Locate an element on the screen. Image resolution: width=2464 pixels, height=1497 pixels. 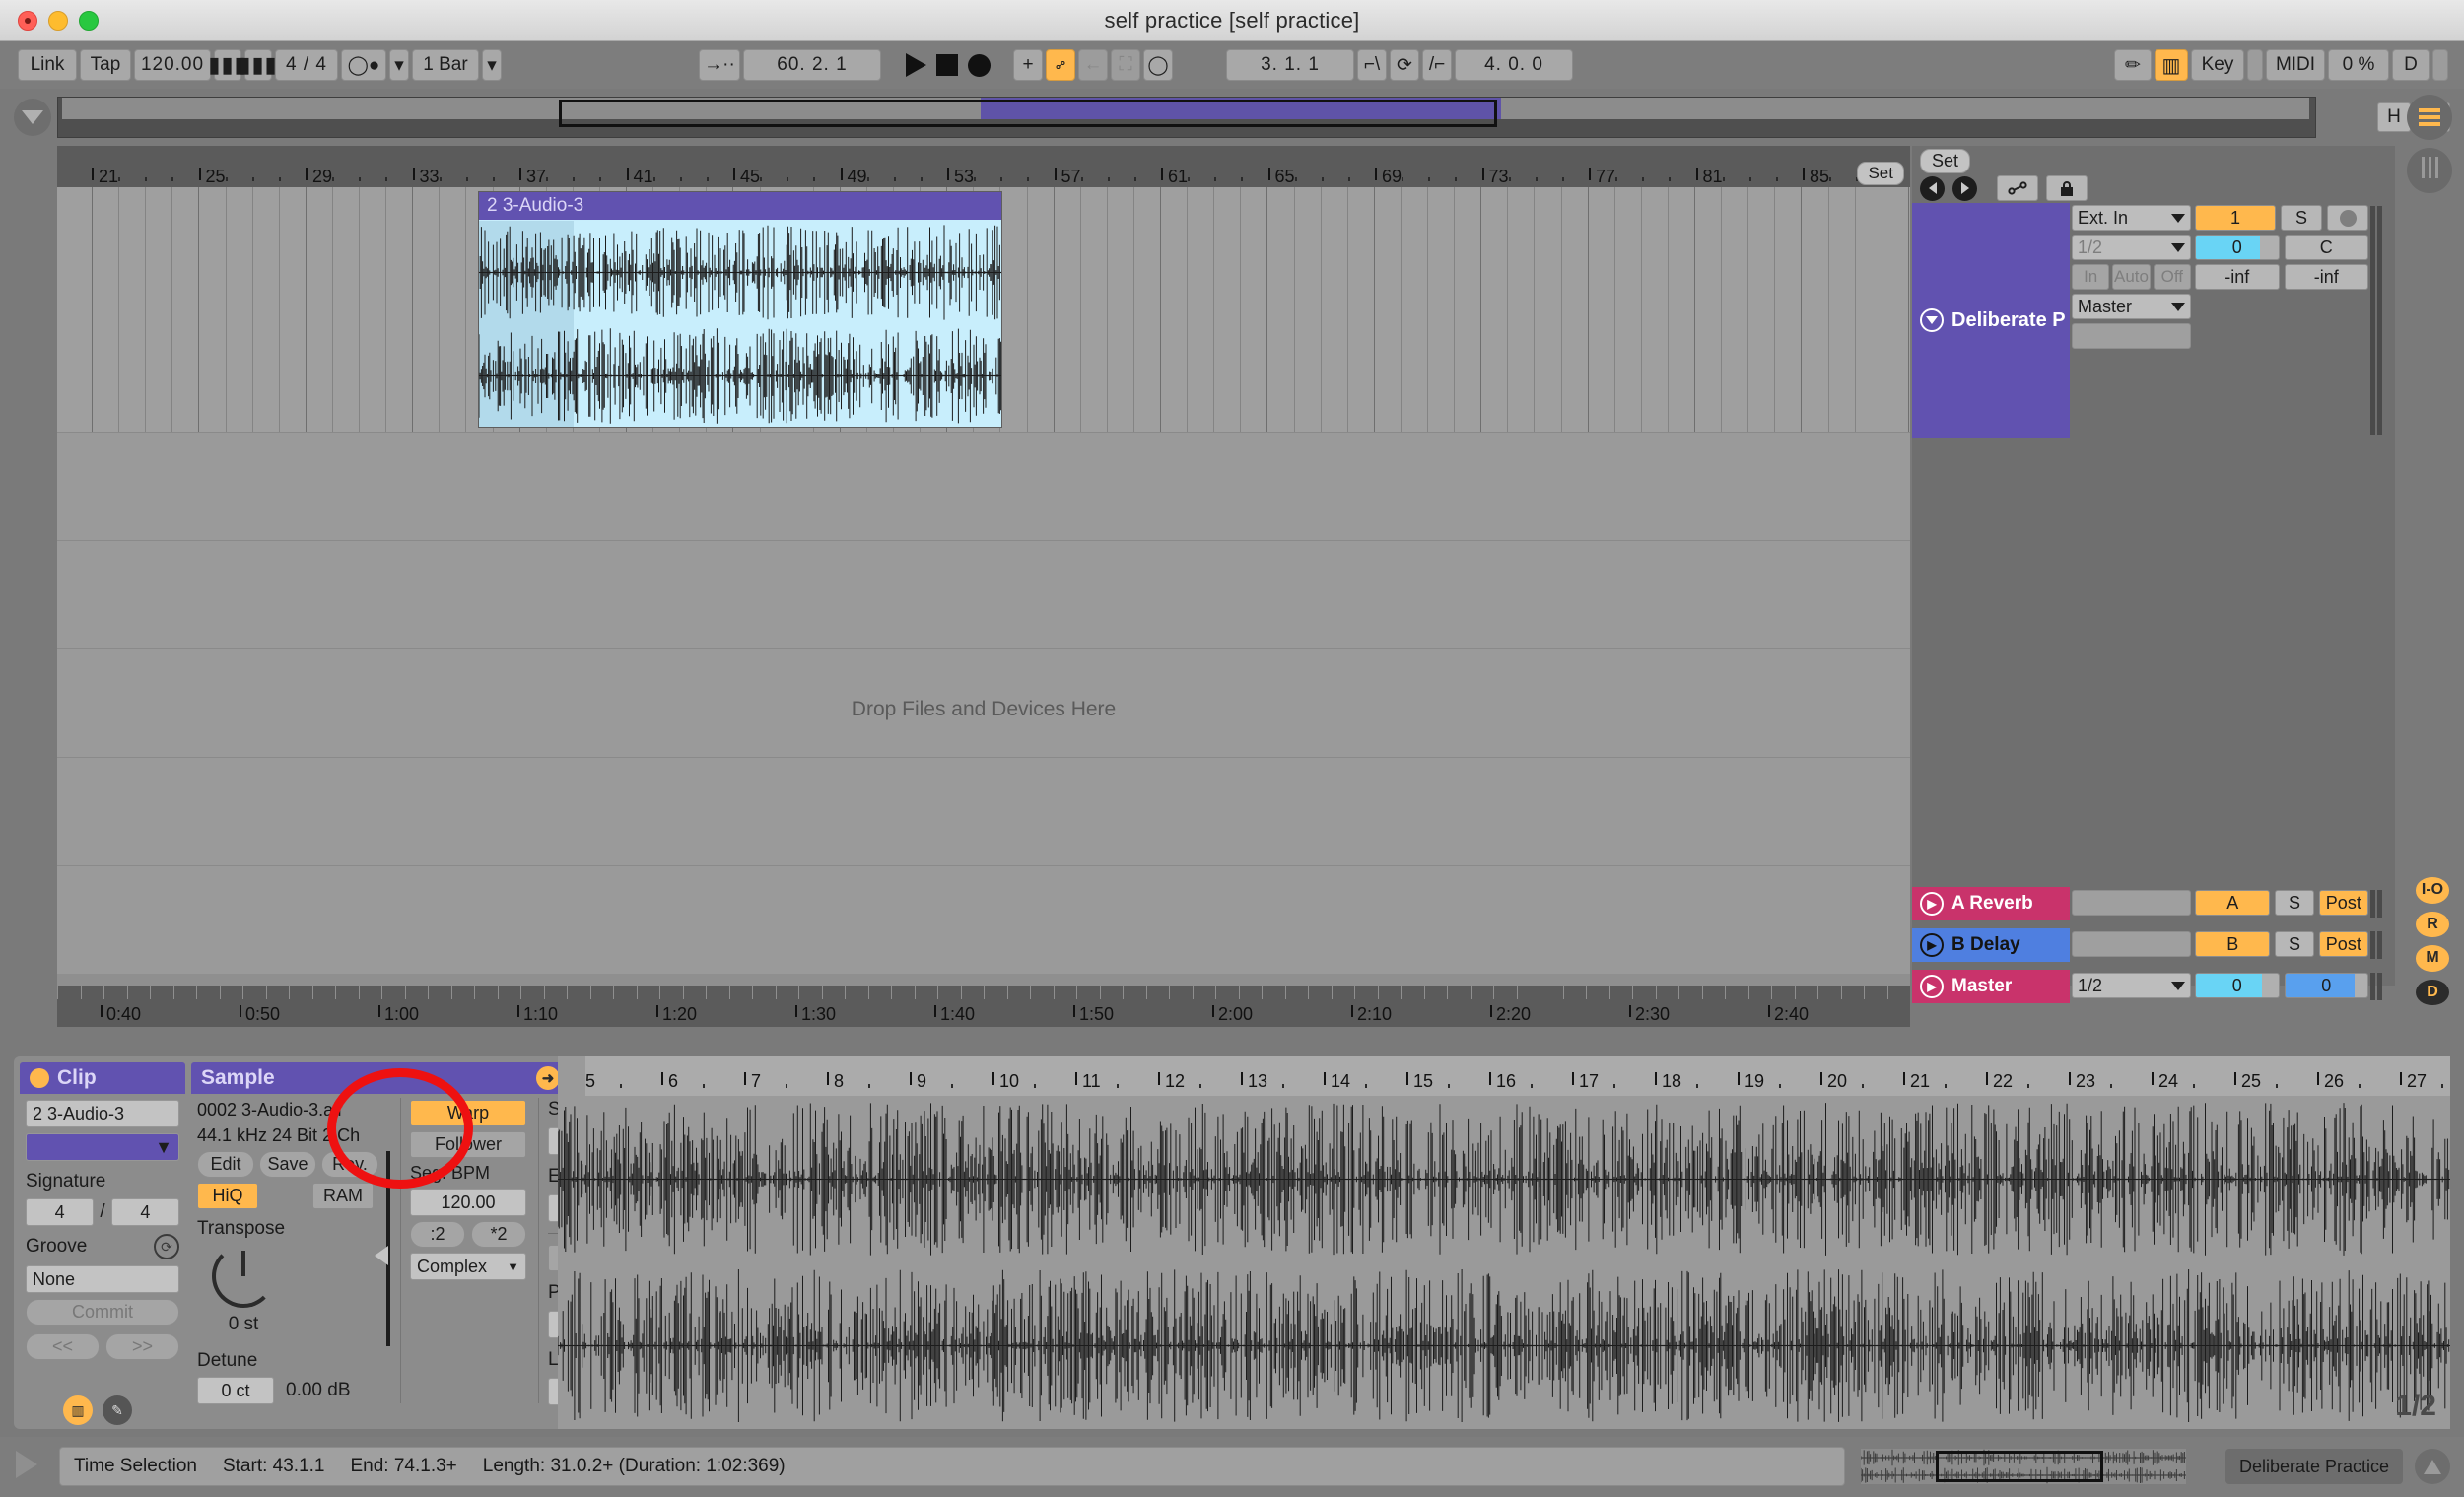
punch-in-icon: →·· is located at coordinates (719, 65).